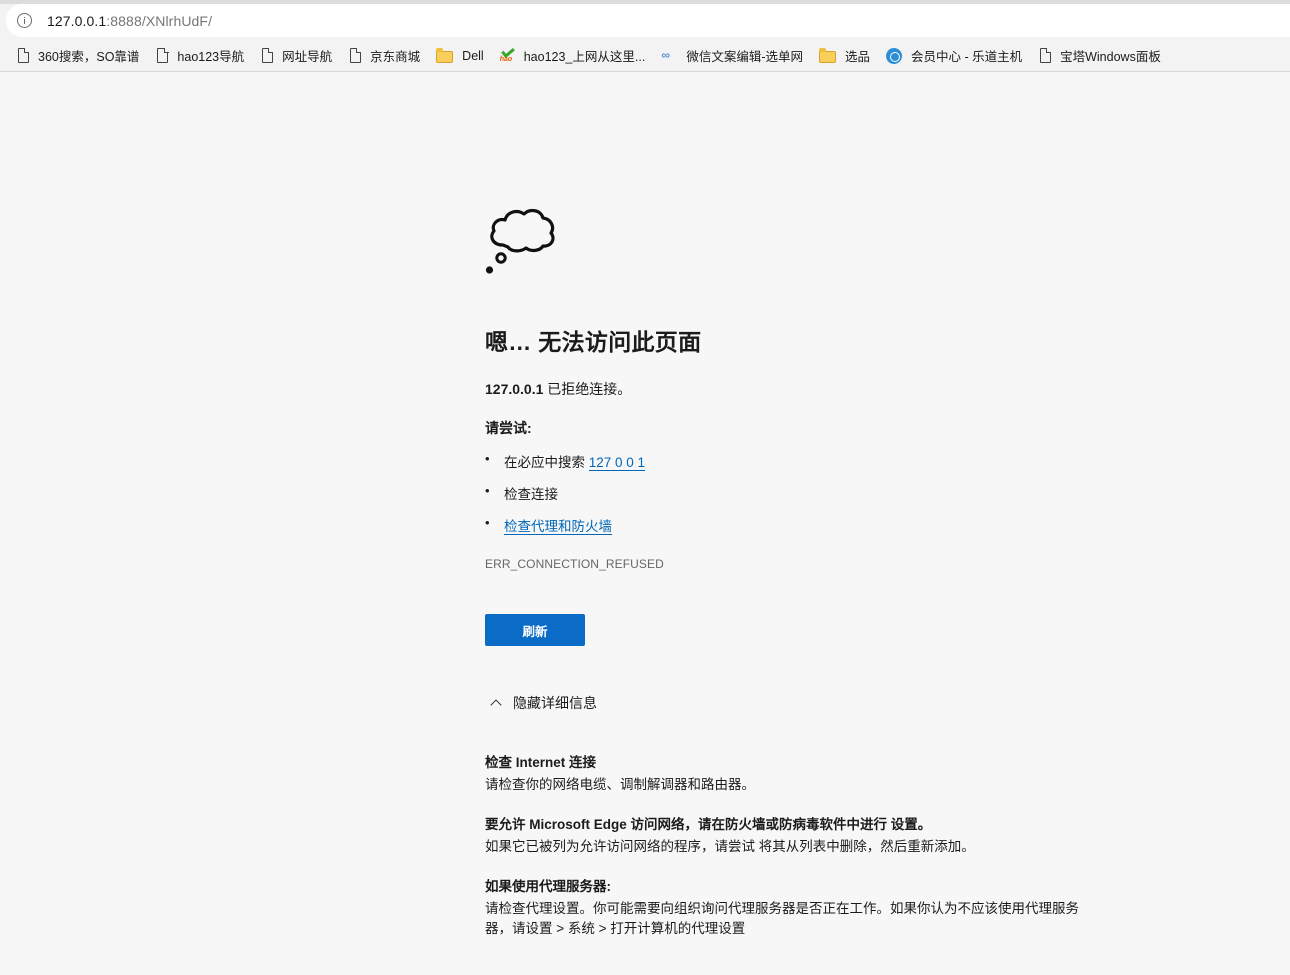  What do you see at coordinates (473, 55) in the screenshot?
I see `bookmark-label: Dell` at bounding box center [473, 55].